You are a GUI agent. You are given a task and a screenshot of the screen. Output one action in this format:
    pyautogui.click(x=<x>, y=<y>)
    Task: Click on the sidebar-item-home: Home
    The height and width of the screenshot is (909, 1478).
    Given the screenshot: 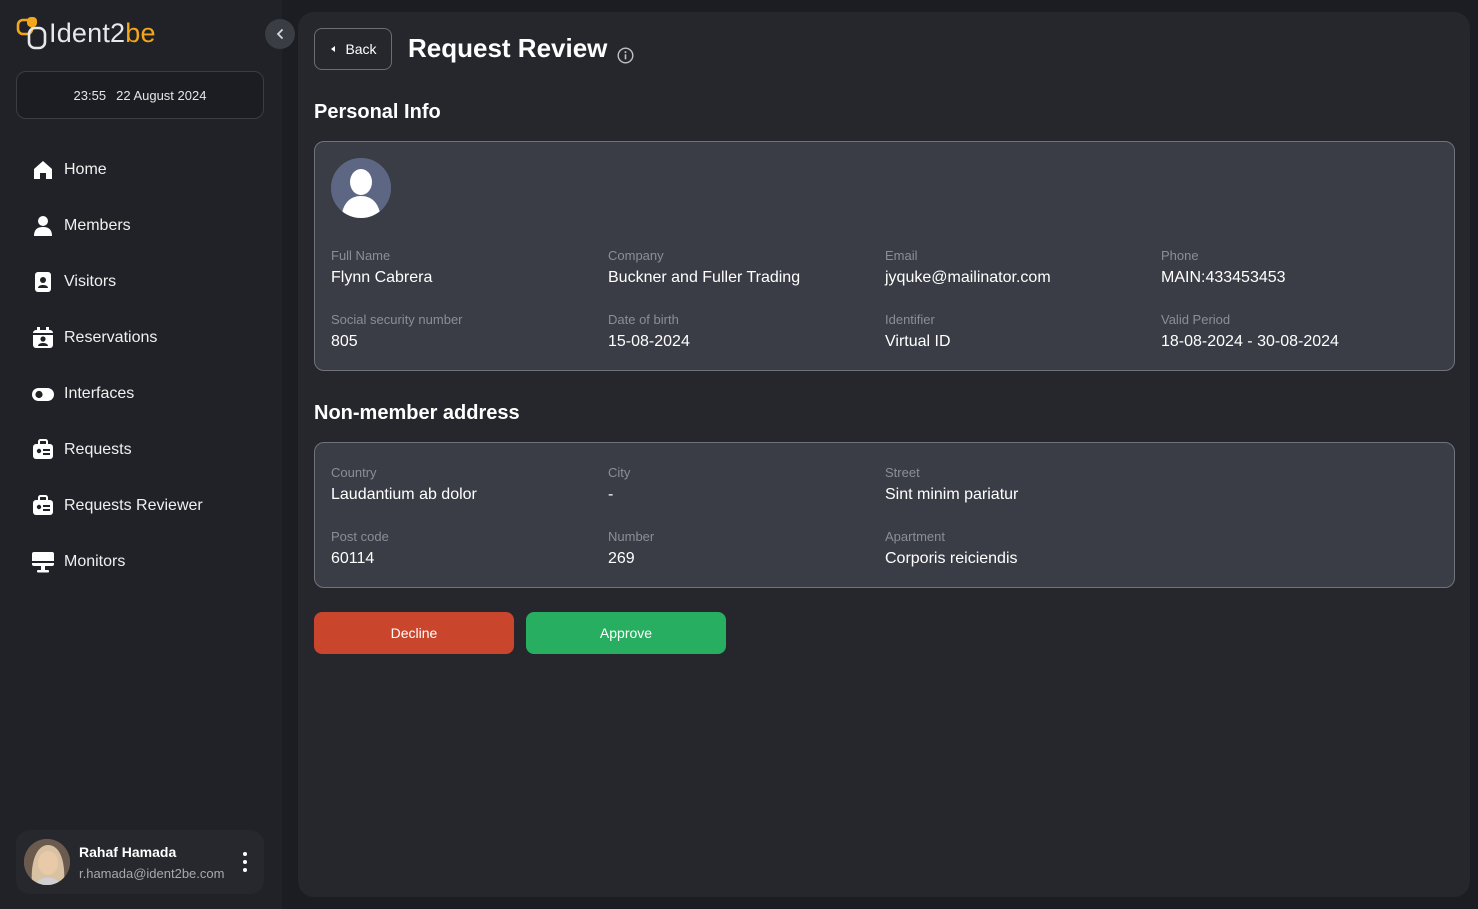 What is the action you would take?
    pyautogui.click(x=141, y=170)
    